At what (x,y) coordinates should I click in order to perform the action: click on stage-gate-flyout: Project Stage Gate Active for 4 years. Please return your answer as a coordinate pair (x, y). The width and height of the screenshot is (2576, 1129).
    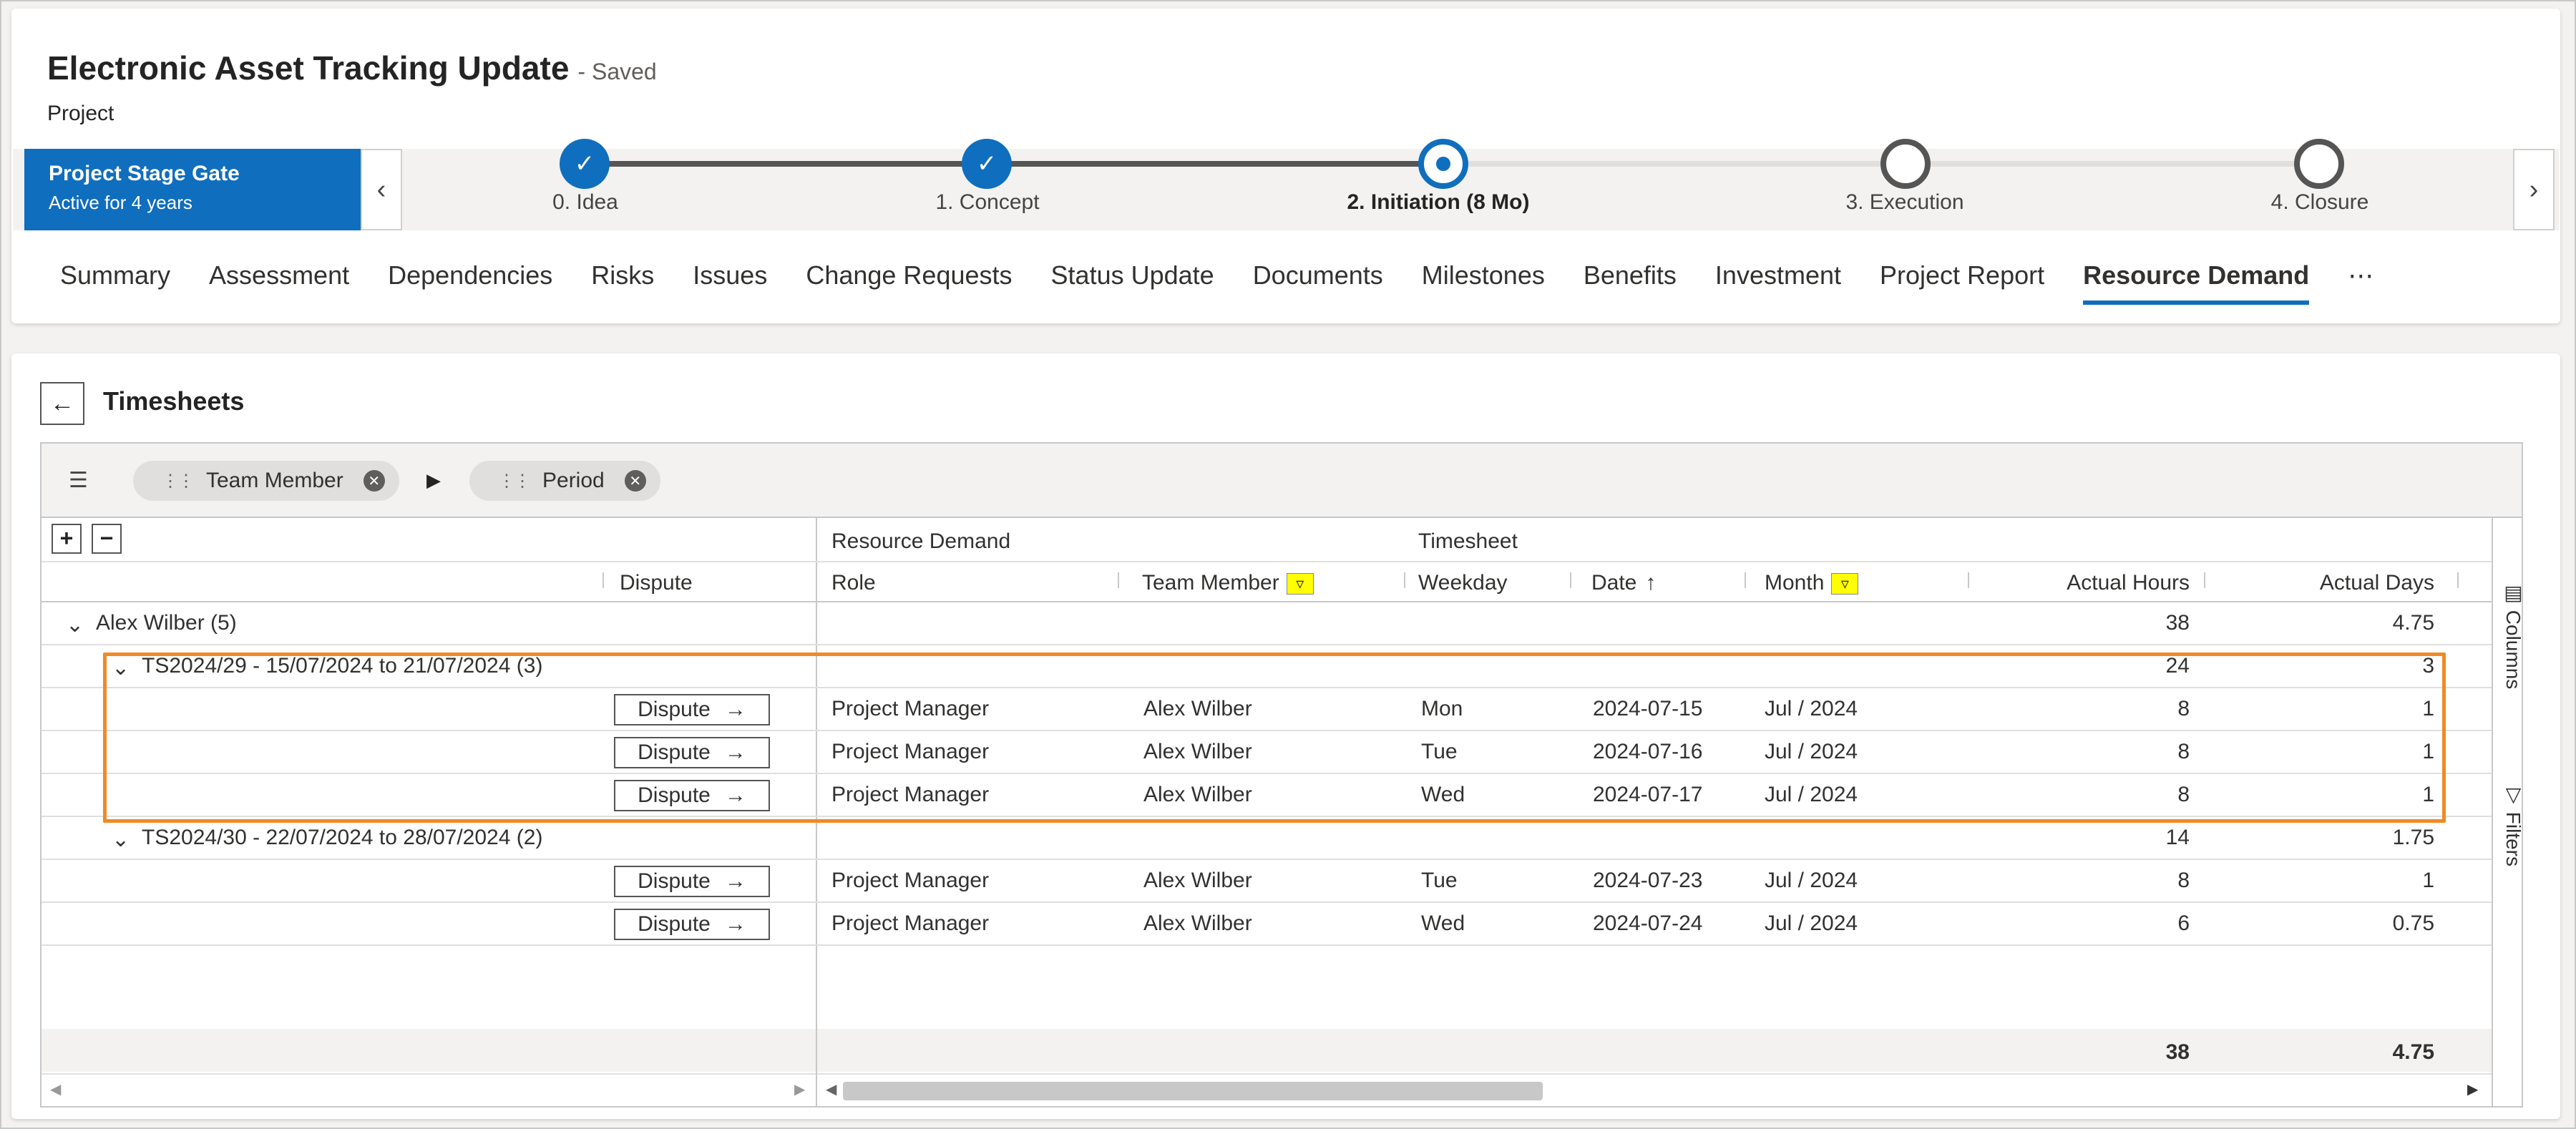
    Looking at the image, I should click on (197, 190).